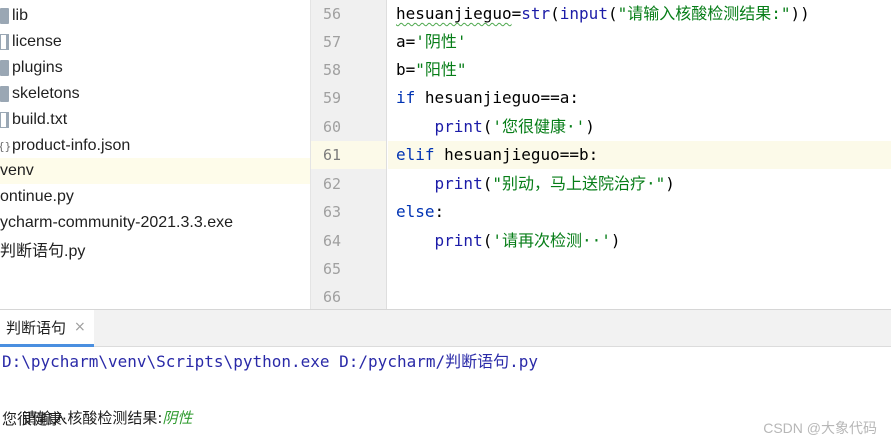 This screenshot has height=446, width=891. Describe the element at coordinates (116, 222) in the screenshot. I see `tree-item-label: ycharm-community-2021.3.3.exe` at that location.